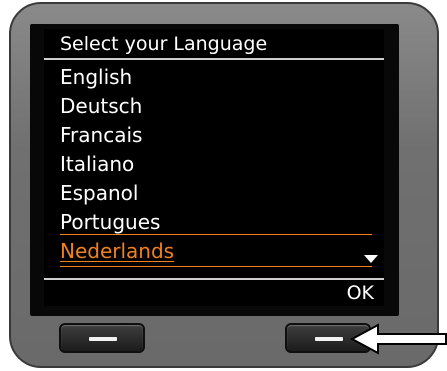 This screenshot has width=447, height=371. I want to click on language-label: English, so click(96, 77).